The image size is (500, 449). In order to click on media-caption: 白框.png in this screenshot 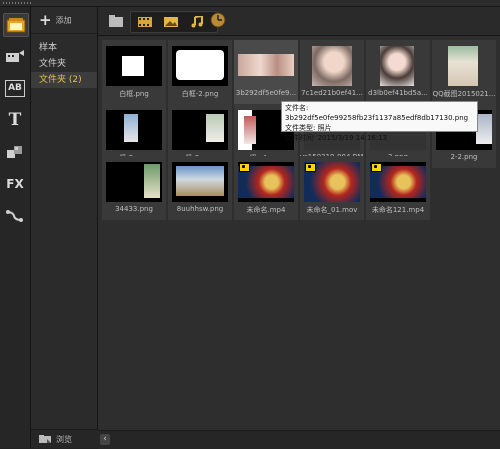, I will do `click(134, 94)`.